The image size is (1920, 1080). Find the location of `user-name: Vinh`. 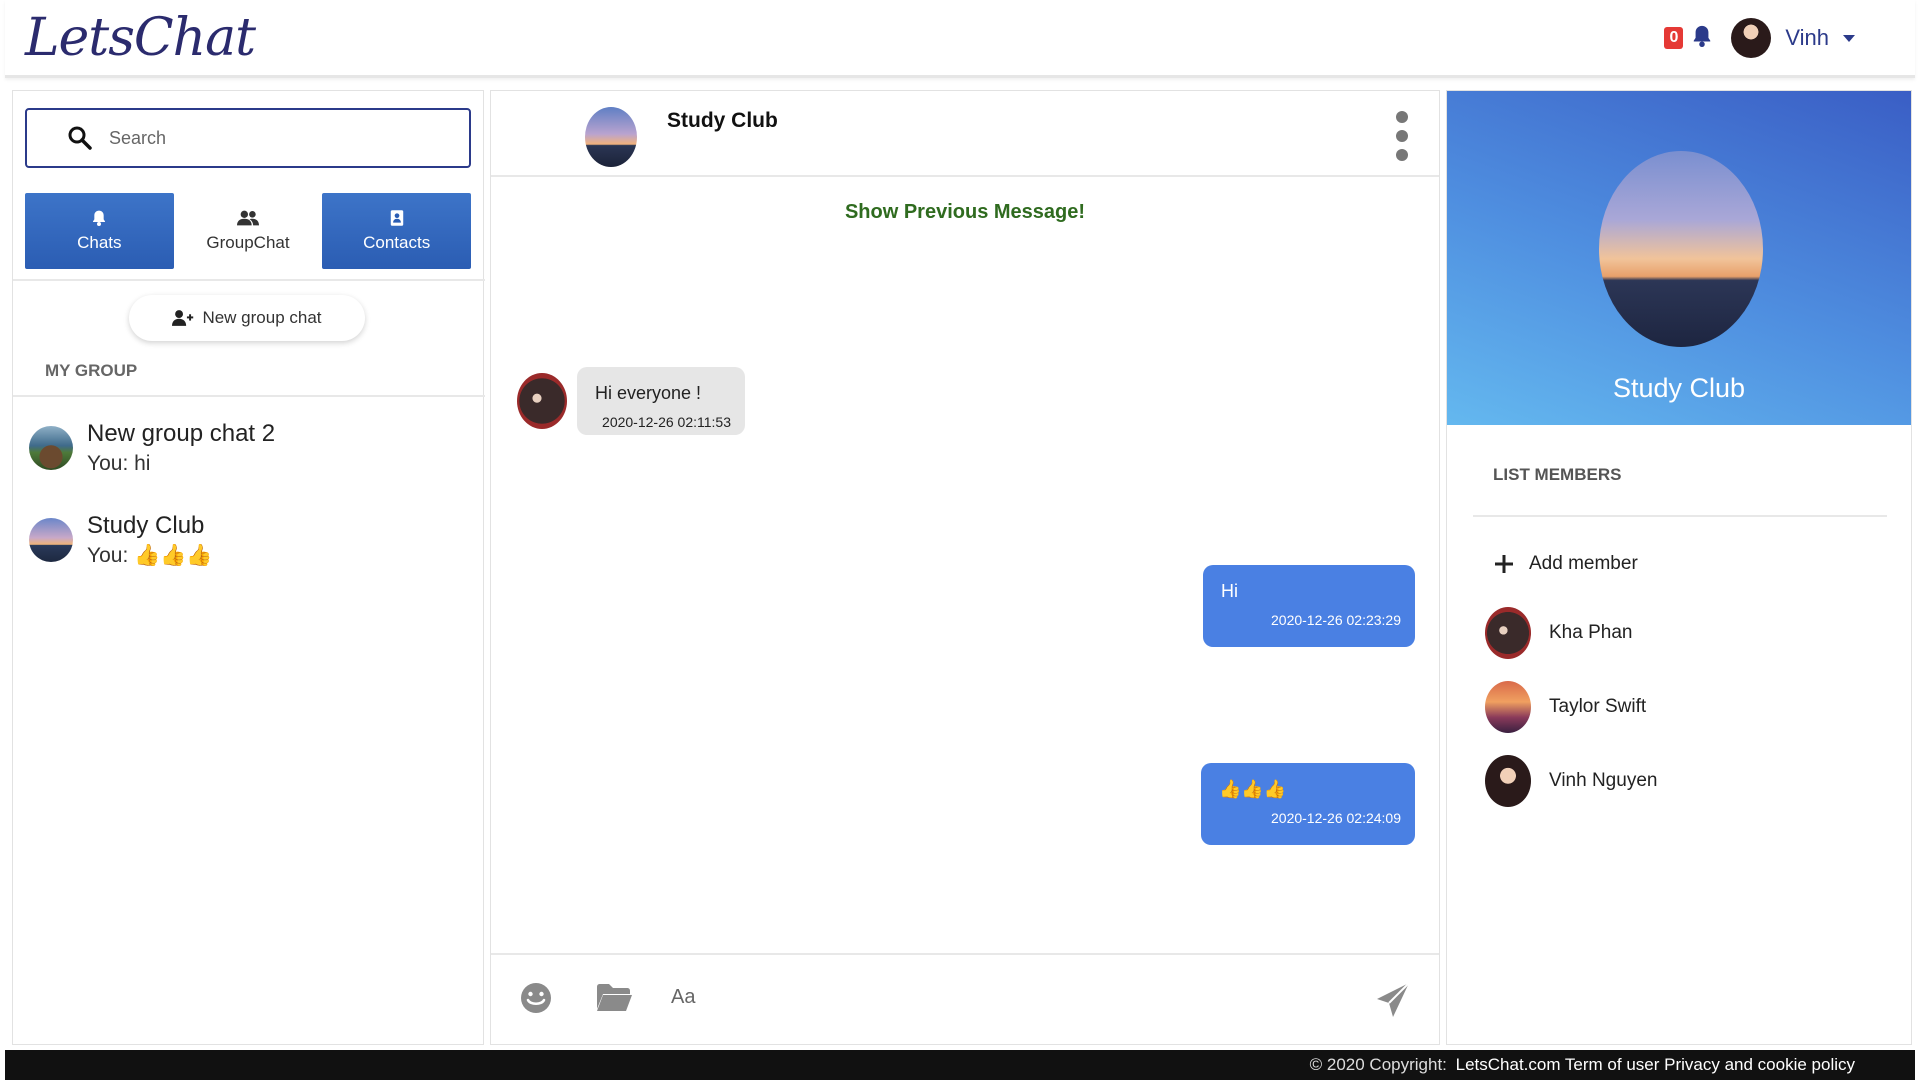

user-name: Vinh is located at coordinates (1807, 38).